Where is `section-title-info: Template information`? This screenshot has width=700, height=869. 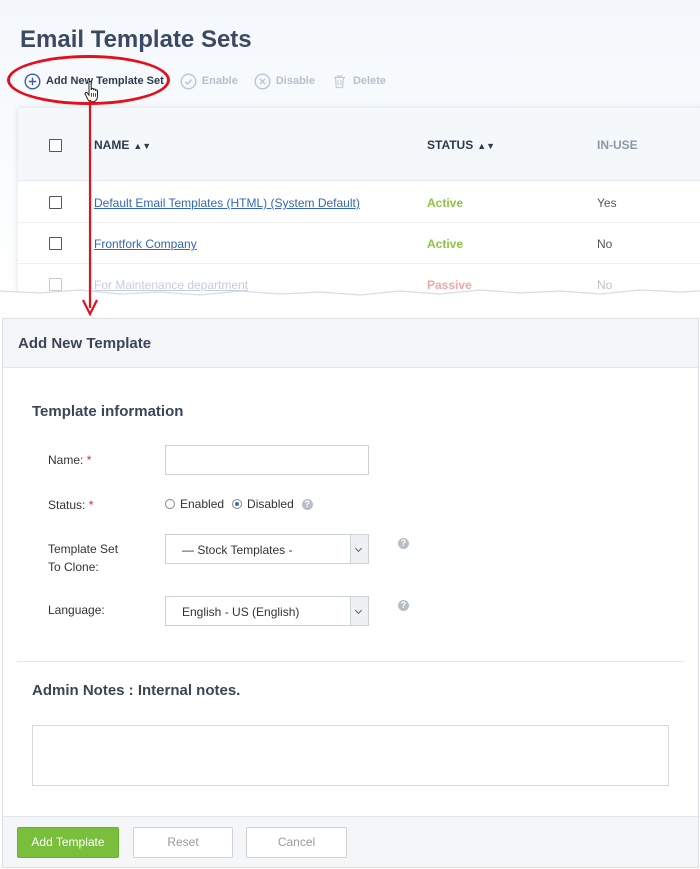
section-title-info: Template information is located at coordinates (108, 411).